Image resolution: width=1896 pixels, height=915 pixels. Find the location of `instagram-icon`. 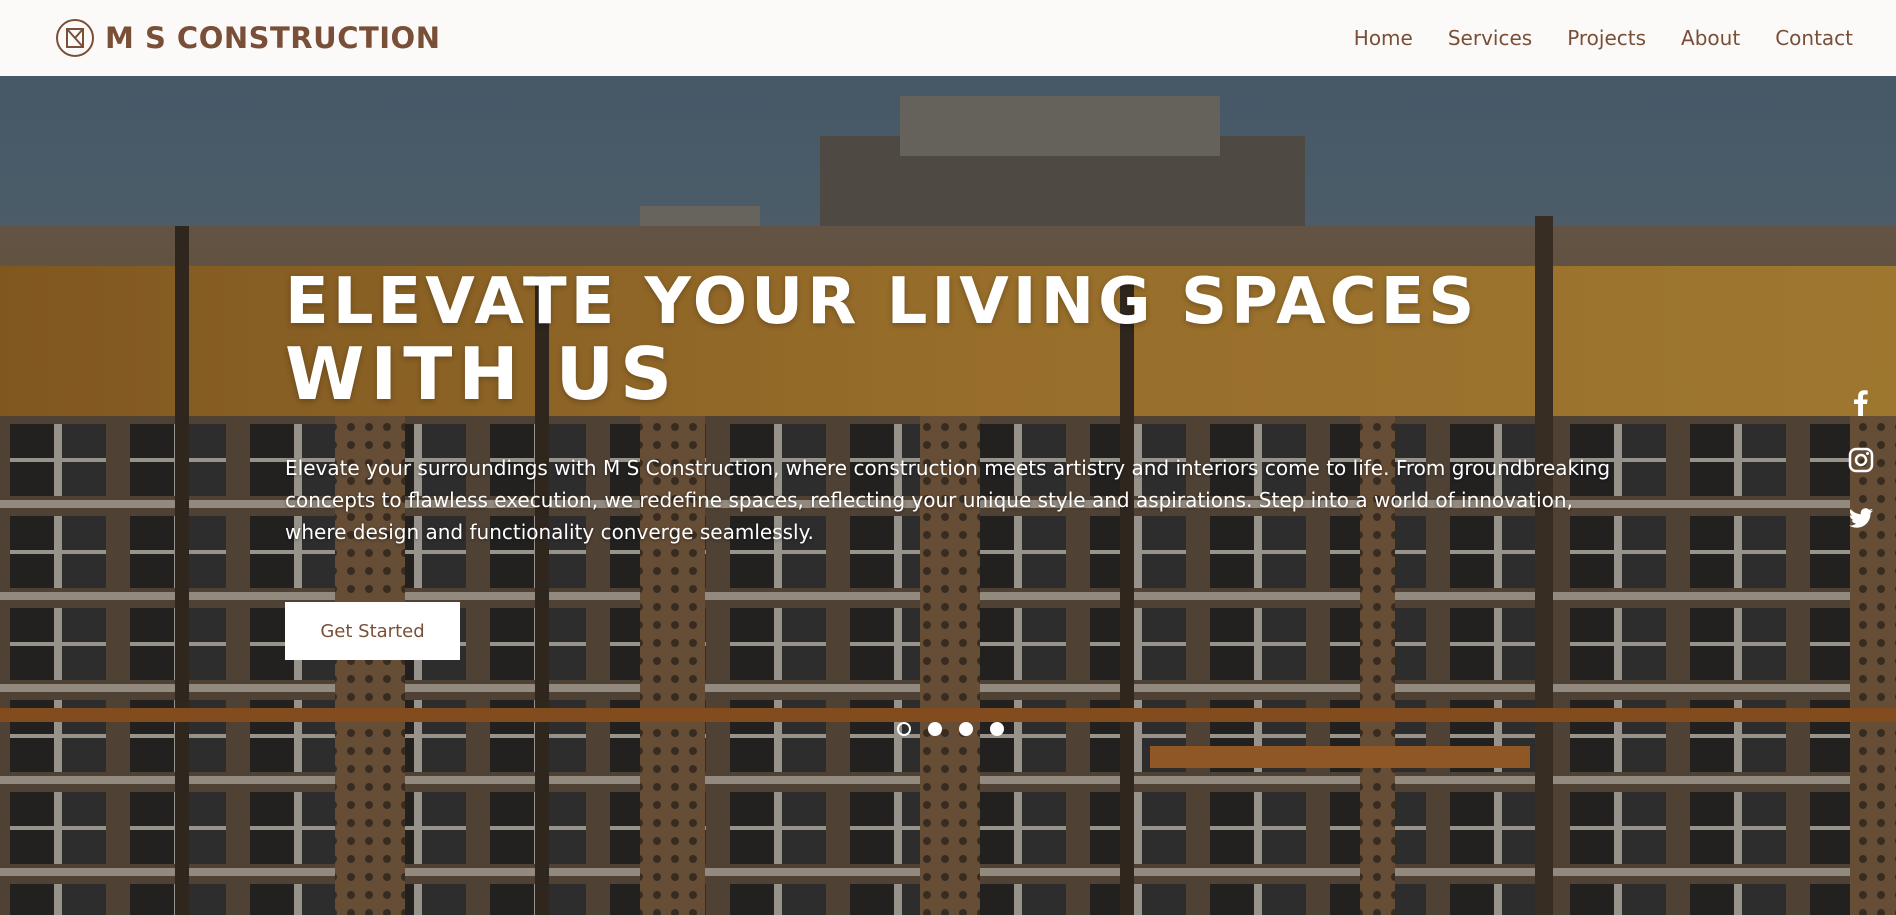

instagram-icon is located at coordinates (1861, 460).